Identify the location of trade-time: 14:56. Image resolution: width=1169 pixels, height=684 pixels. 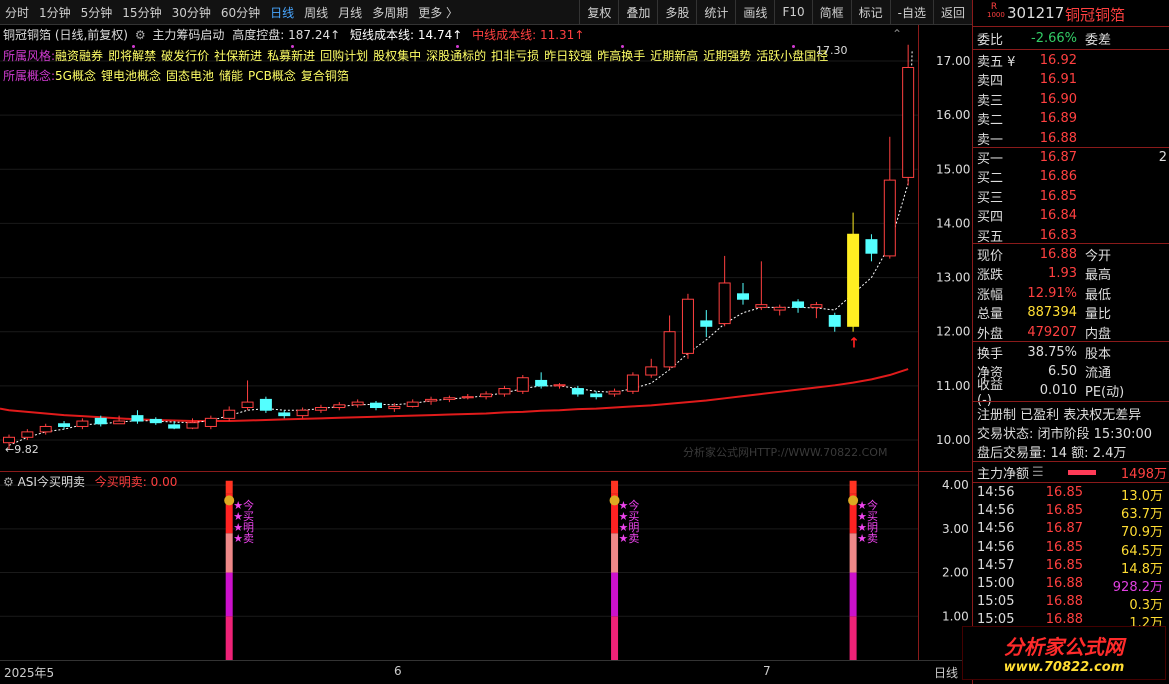
(996, 511).